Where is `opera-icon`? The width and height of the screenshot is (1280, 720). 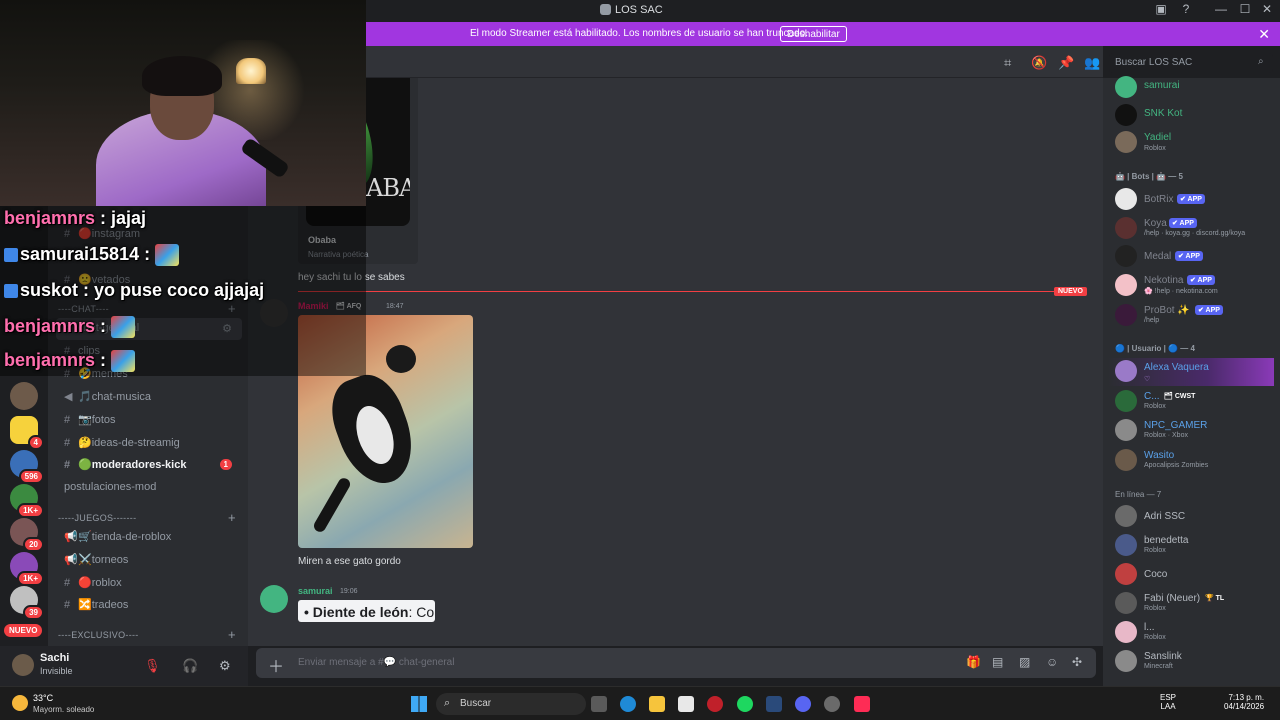 opera-icon is located at coordinates (715, 704).